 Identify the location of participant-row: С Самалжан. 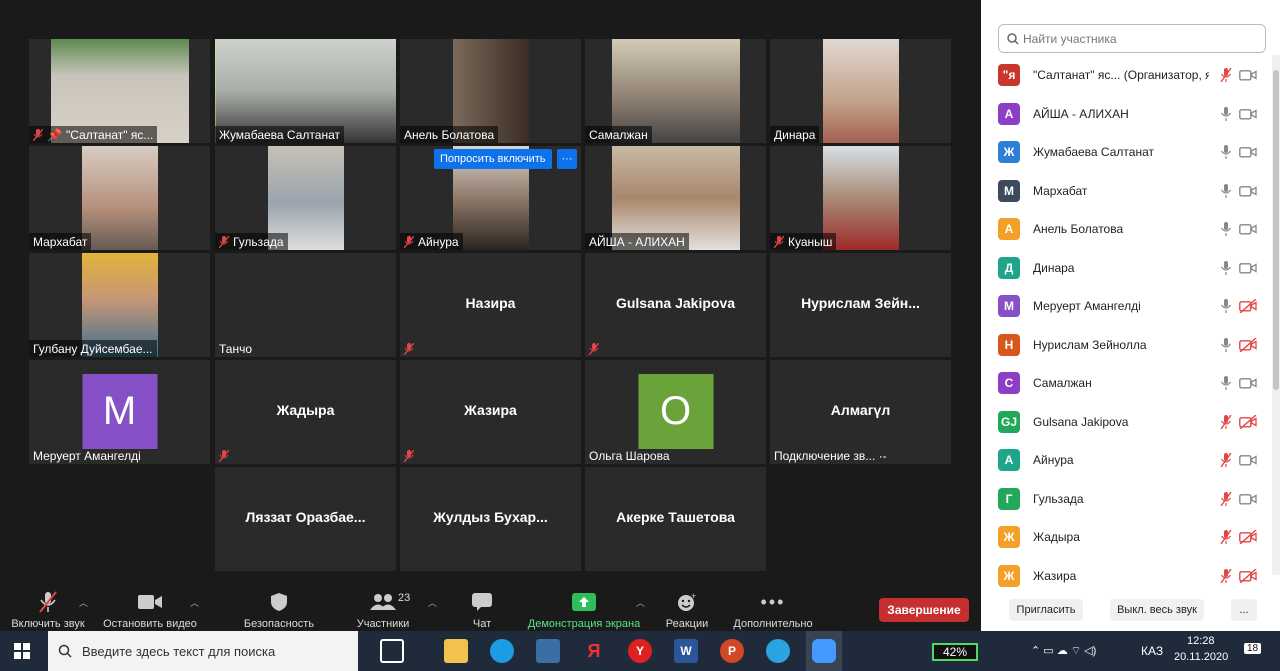
(1125, 383).